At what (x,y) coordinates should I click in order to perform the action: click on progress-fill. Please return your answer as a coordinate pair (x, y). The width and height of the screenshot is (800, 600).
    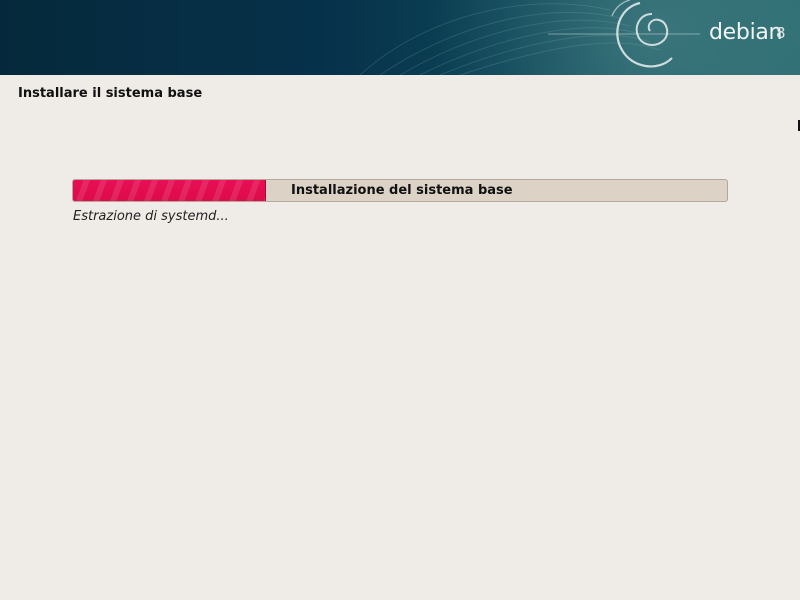
    Looking at the image, I should click on (169, 190).